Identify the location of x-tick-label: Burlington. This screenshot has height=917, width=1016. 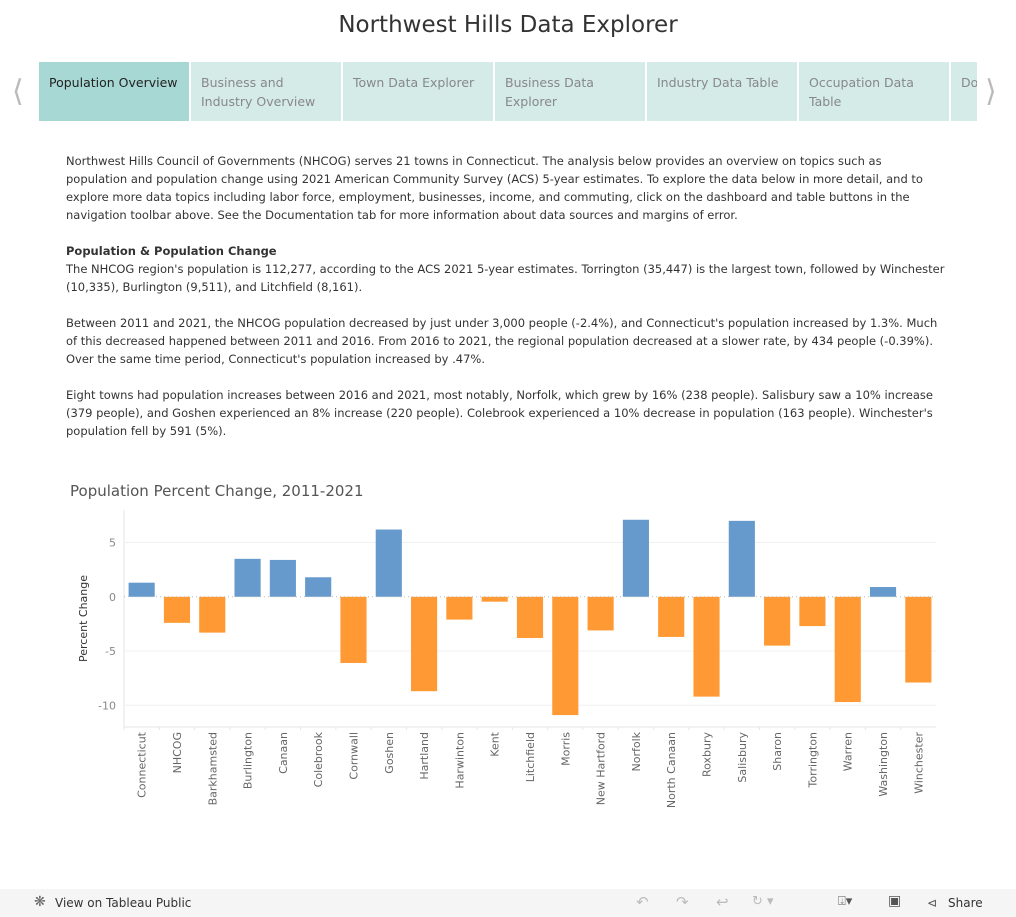
(248, 760).